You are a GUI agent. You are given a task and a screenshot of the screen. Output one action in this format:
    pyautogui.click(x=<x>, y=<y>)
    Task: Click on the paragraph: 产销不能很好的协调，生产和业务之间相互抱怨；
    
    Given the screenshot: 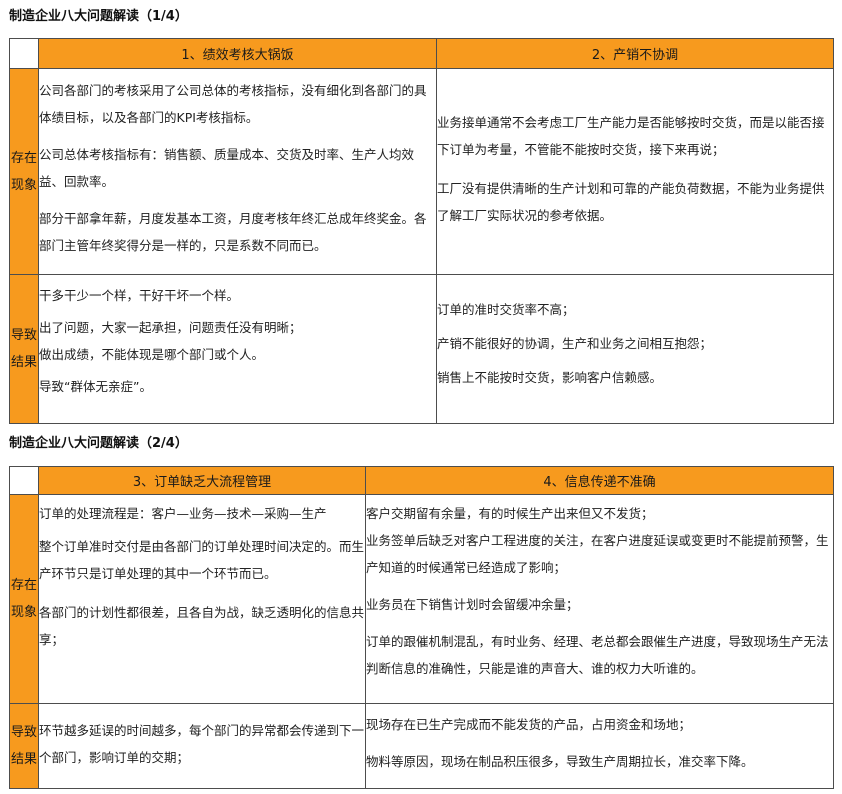 What is the action you would take?
    pyautogui.click(x=575, y=343)
    